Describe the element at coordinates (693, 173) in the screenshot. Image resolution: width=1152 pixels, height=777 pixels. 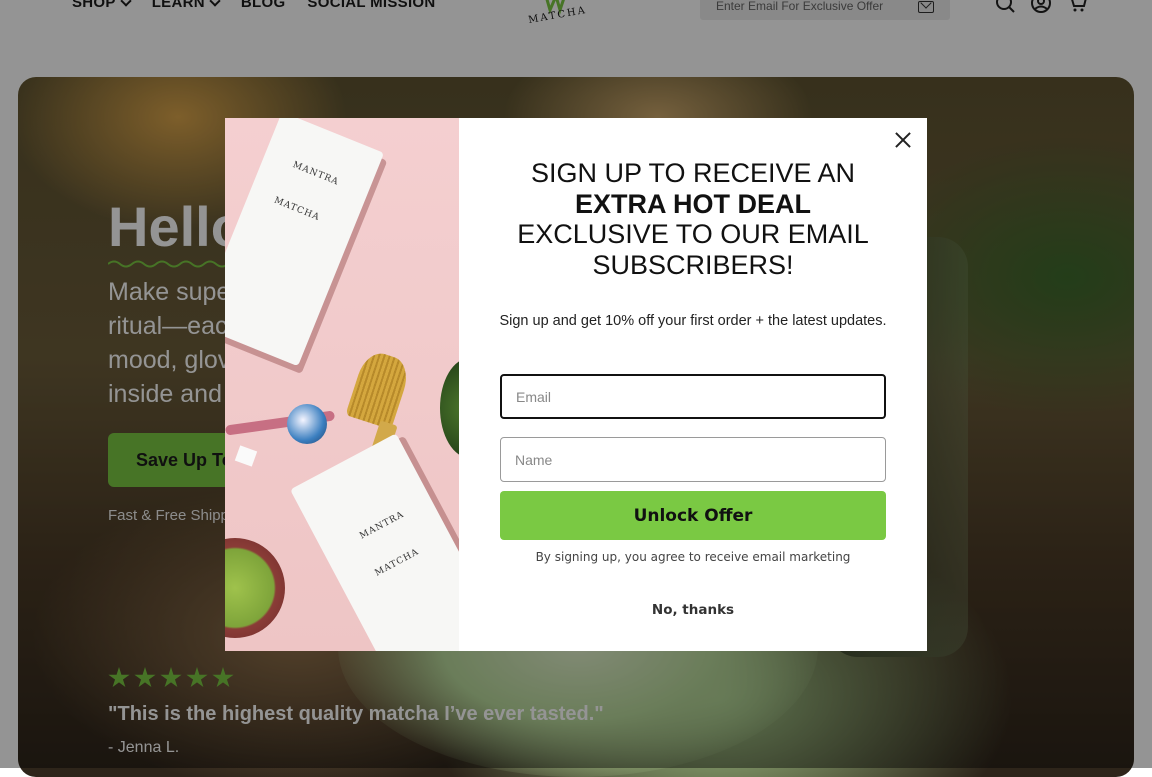
I see `headline-line: SIGN UP TO RECEIVE AN` at that location.